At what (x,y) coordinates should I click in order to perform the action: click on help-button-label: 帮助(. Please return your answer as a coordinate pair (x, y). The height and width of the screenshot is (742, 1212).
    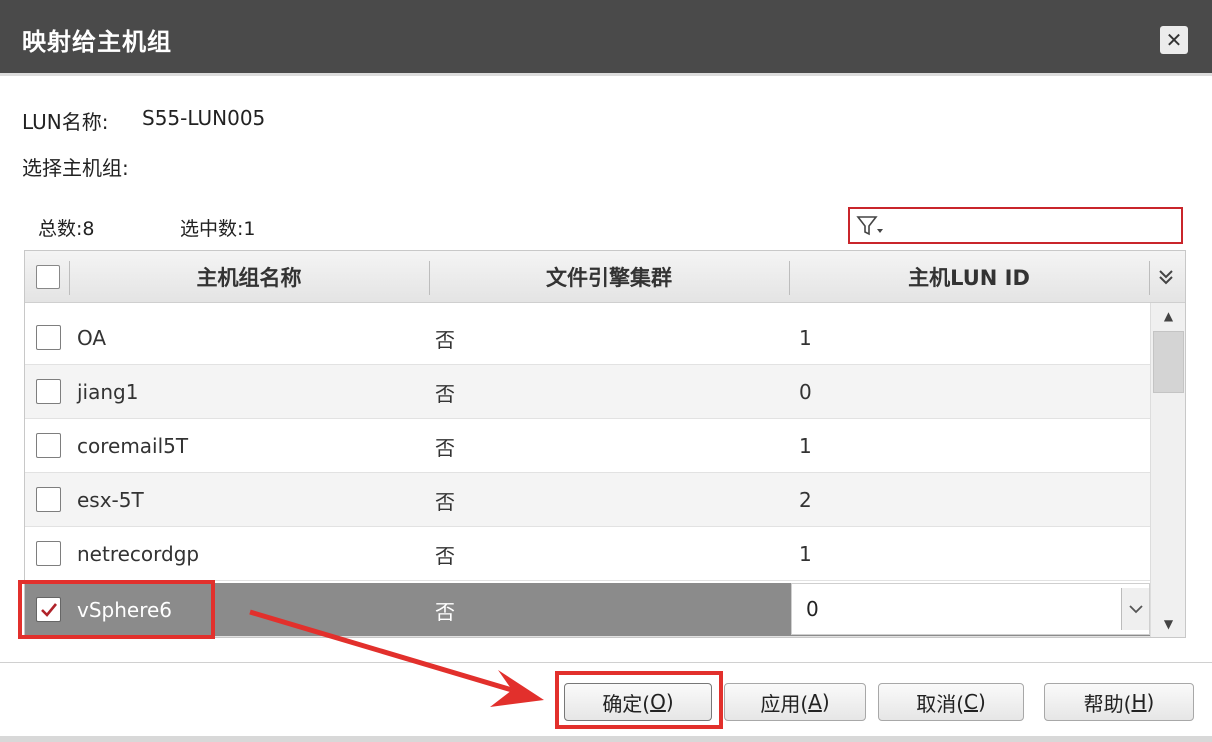
    Looking at the image, I should click on (1107, 703).